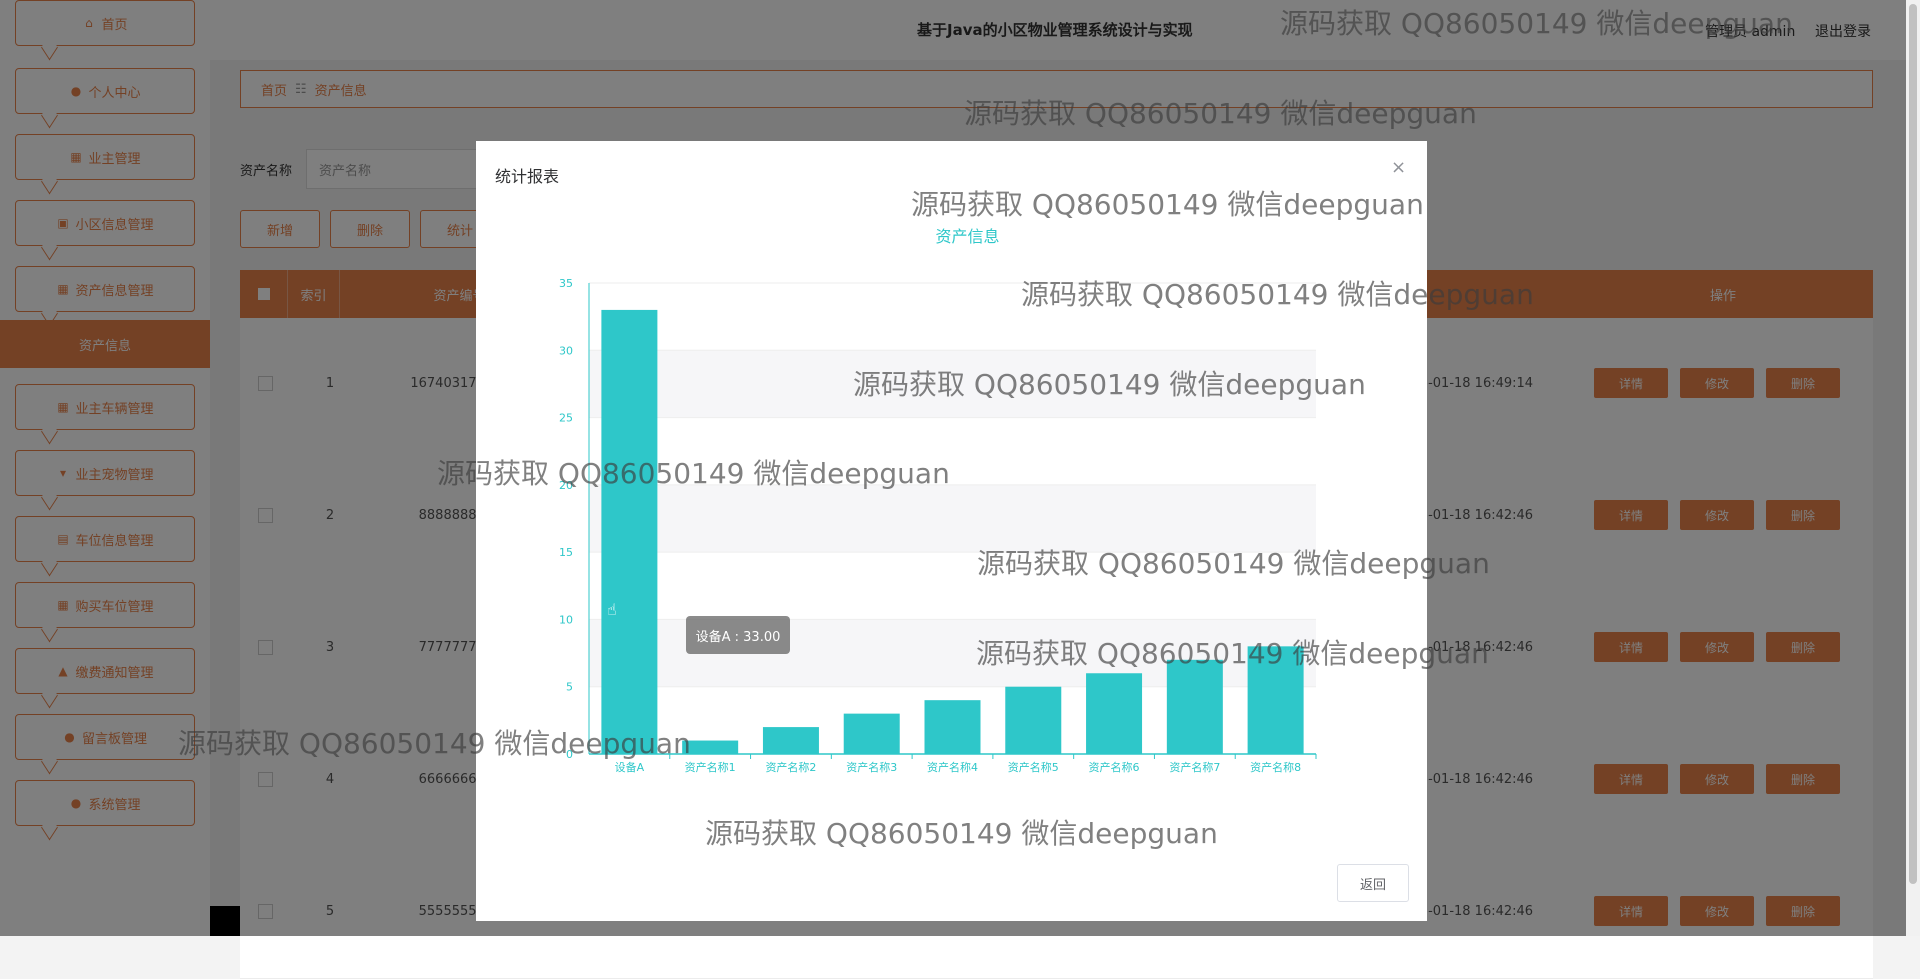 The image size is (1920, 979). What do you see at coordinates (1275, 767) in the screenshot?
I see `x-tick-label: 资产名称8` at bounding box center [1275, 767].